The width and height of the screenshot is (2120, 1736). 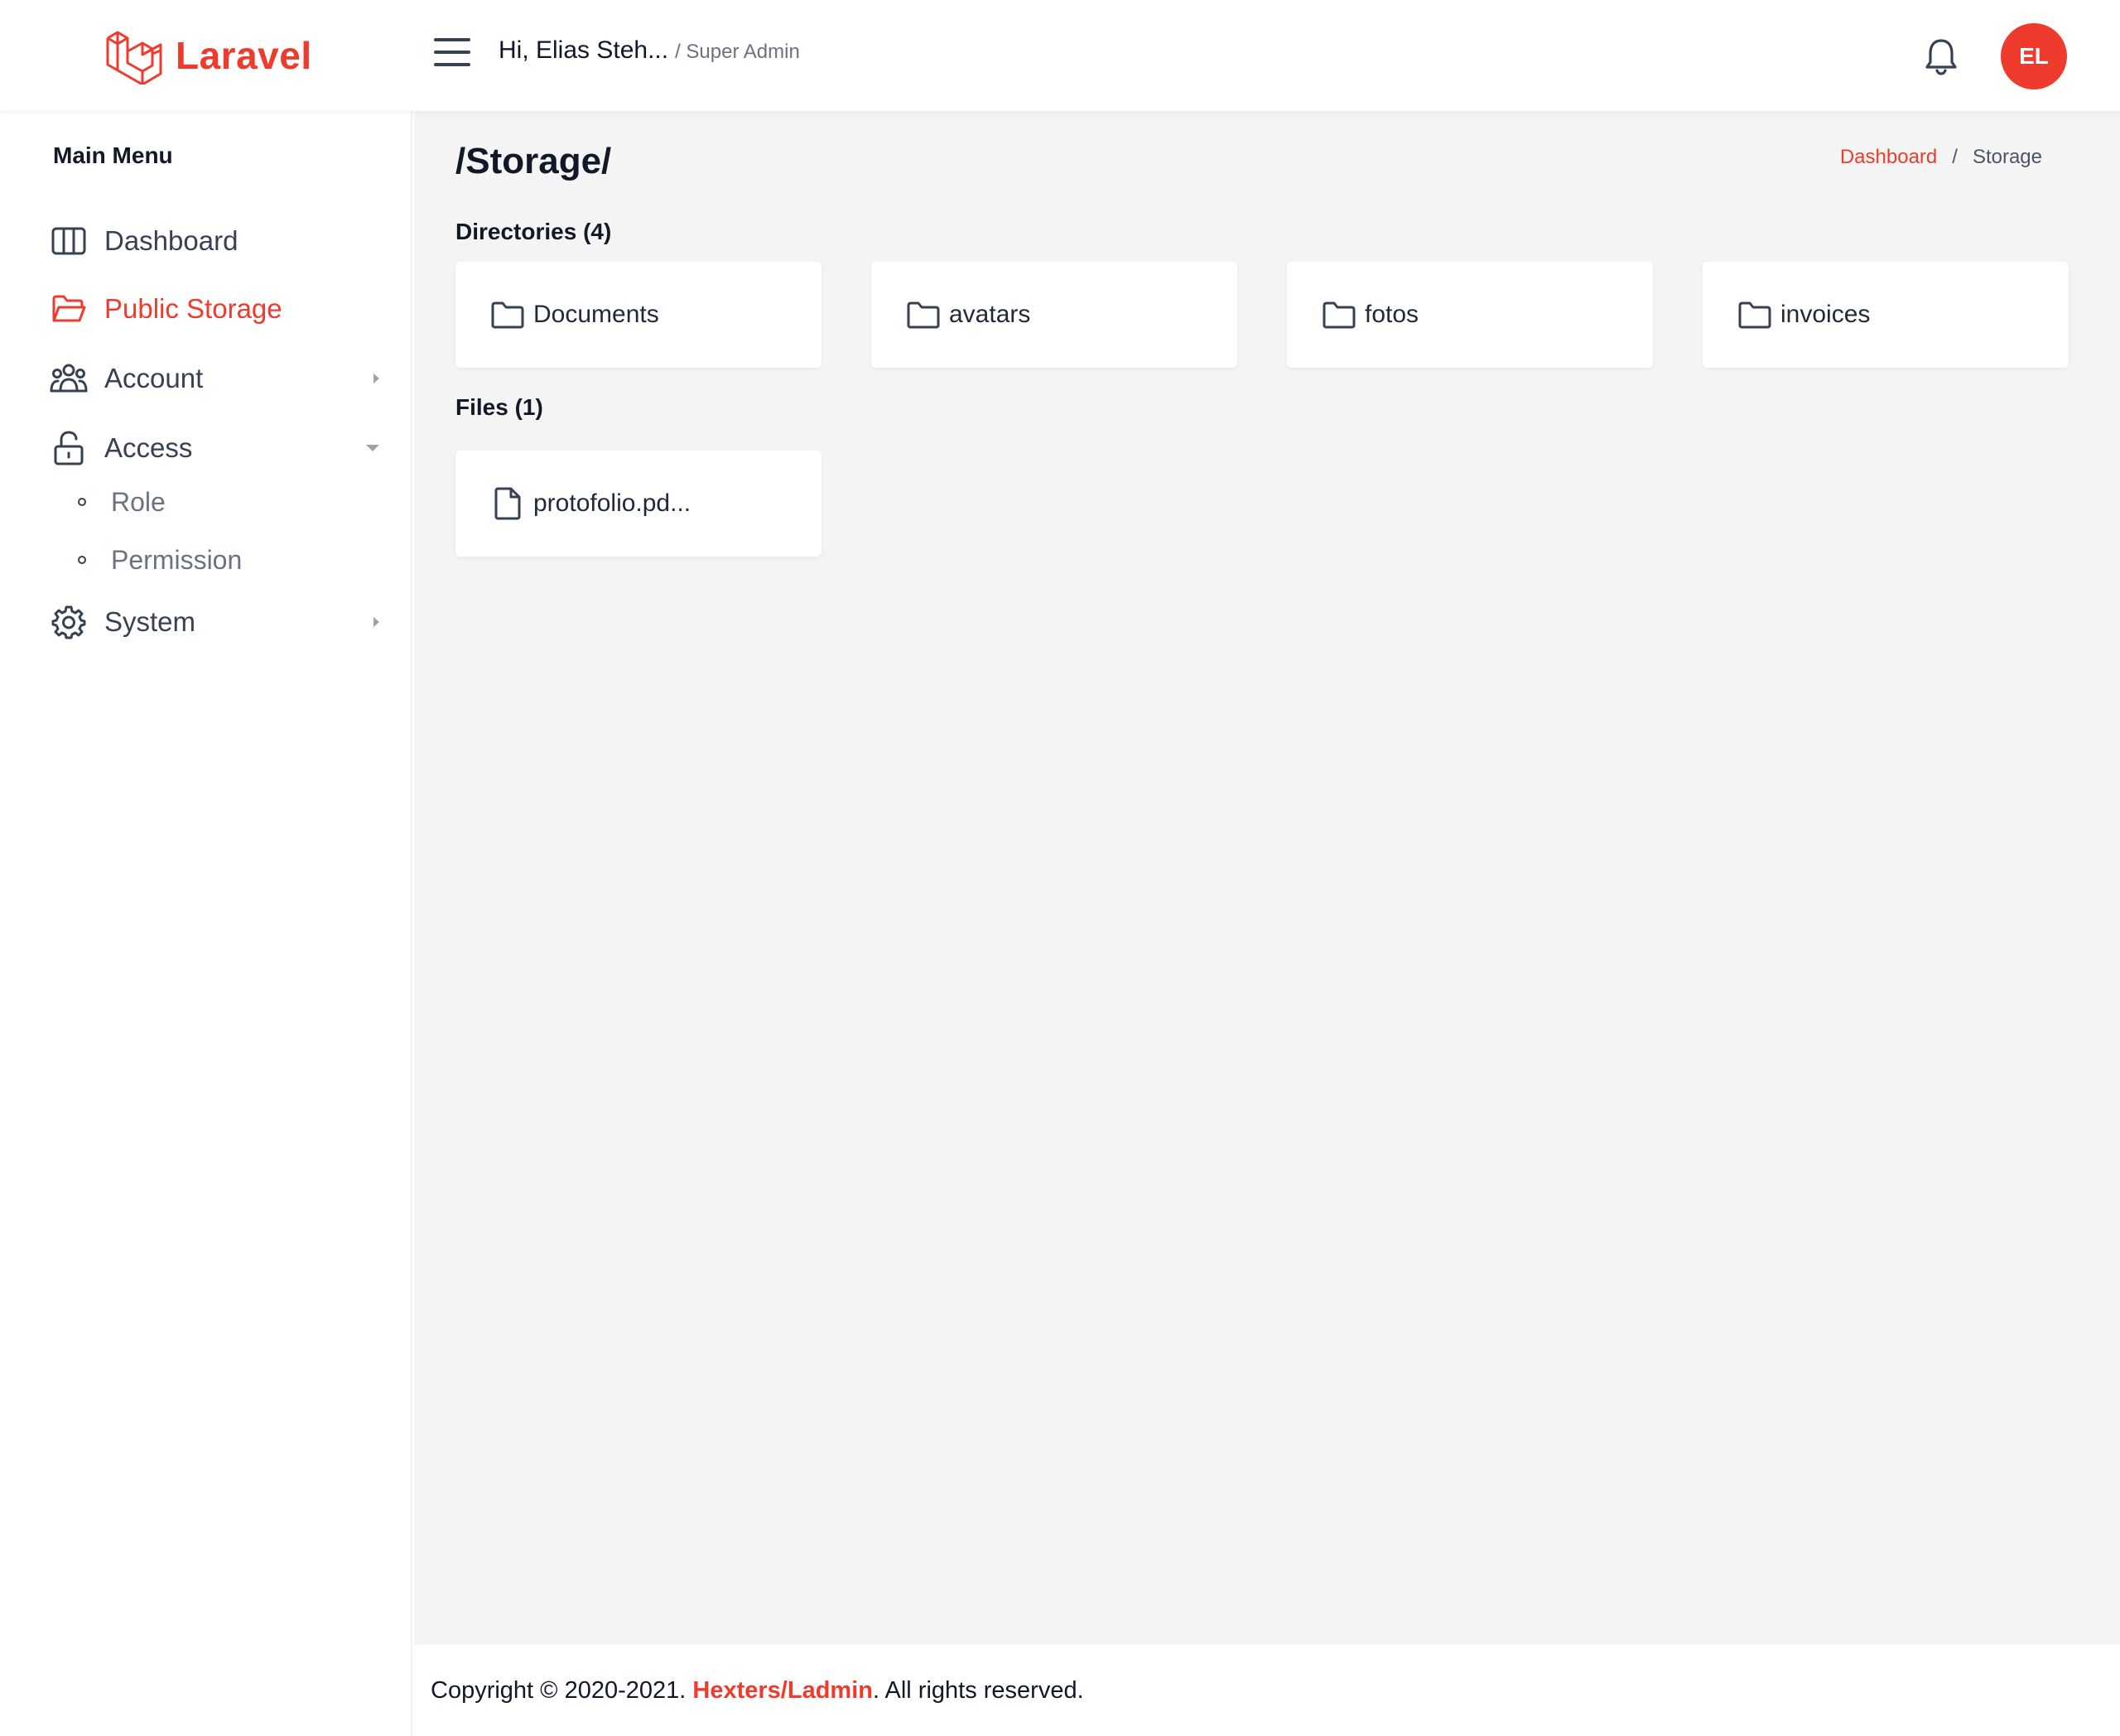 What do you see at coordinates (154, 378) in the screenshot?
I see `sidebar-item-label: Account` at bounding box center [154, 378].